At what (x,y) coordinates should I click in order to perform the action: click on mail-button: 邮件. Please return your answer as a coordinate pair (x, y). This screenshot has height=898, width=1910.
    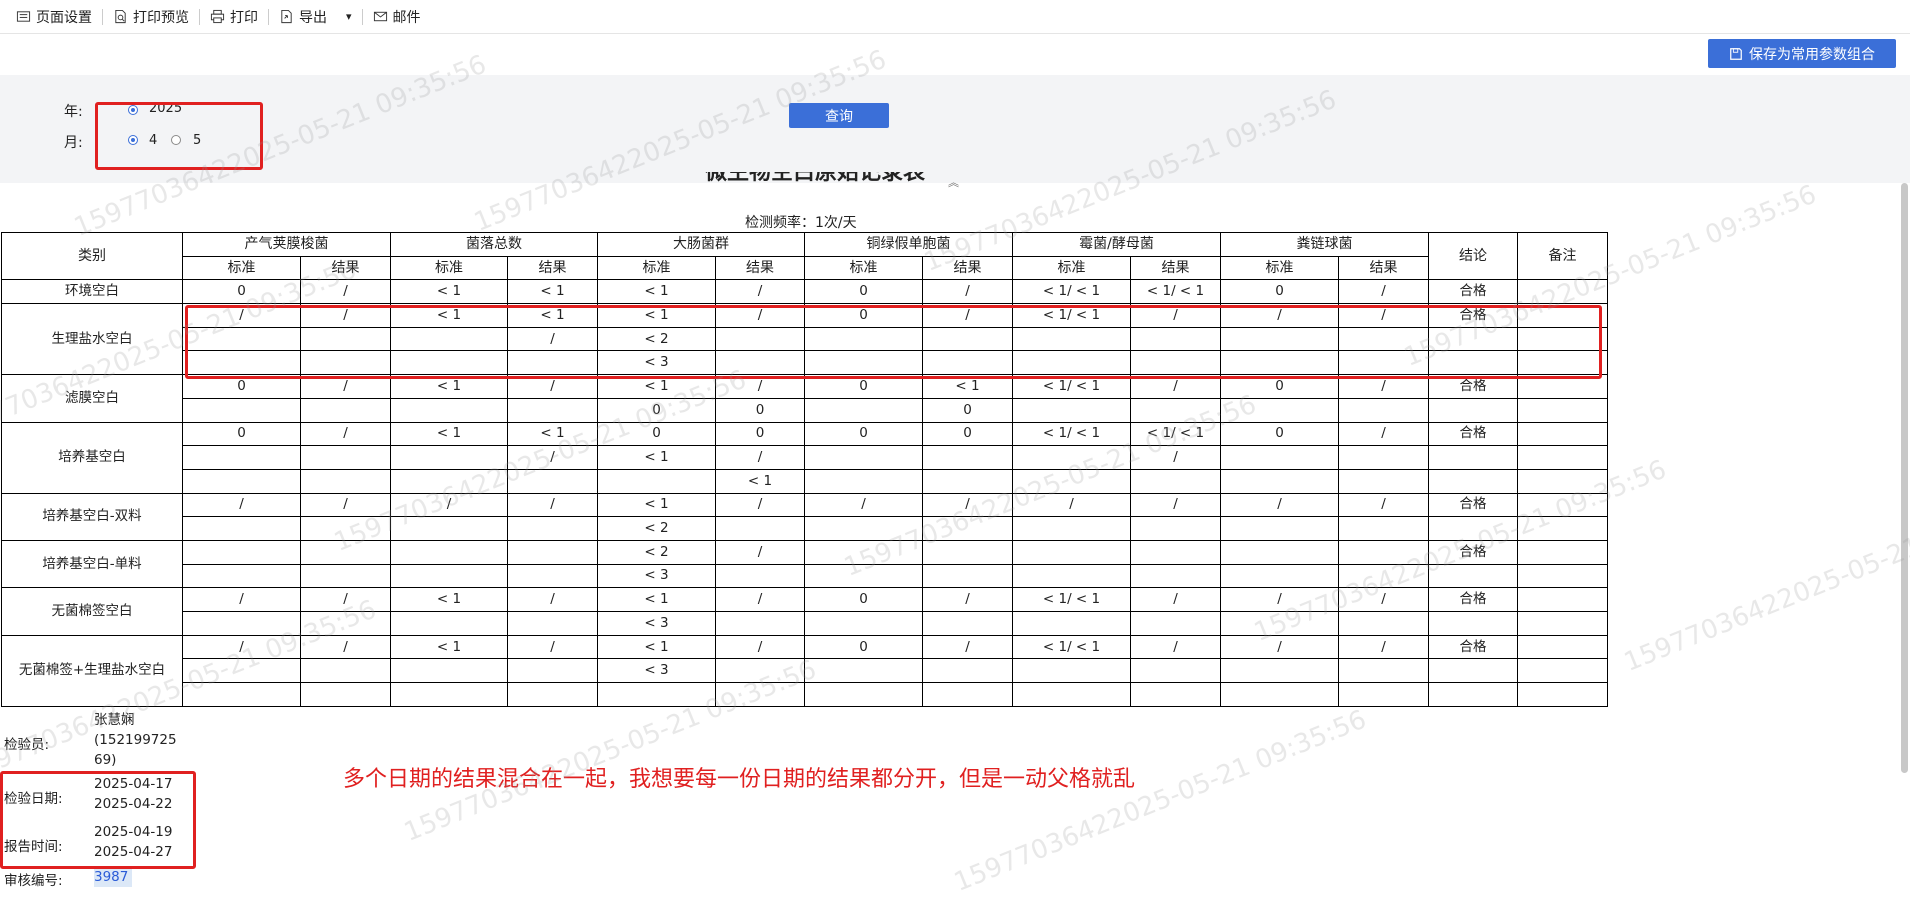
    Looking at the image, I should click on (397, 17).